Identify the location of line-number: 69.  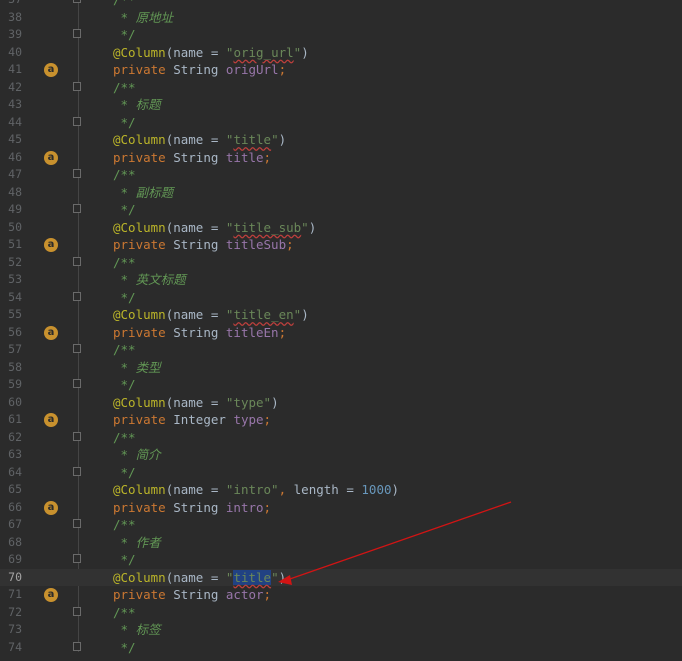
(11, 560).